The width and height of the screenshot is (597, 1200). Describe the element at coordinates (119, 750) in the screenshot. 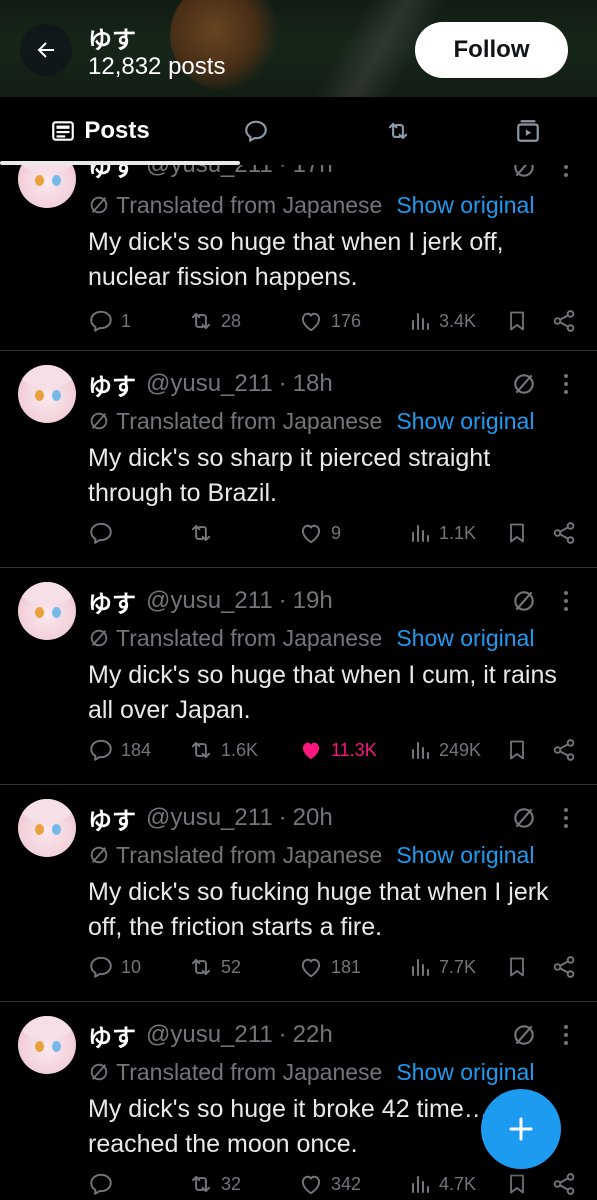

I see `reply-button: 184` at that location.